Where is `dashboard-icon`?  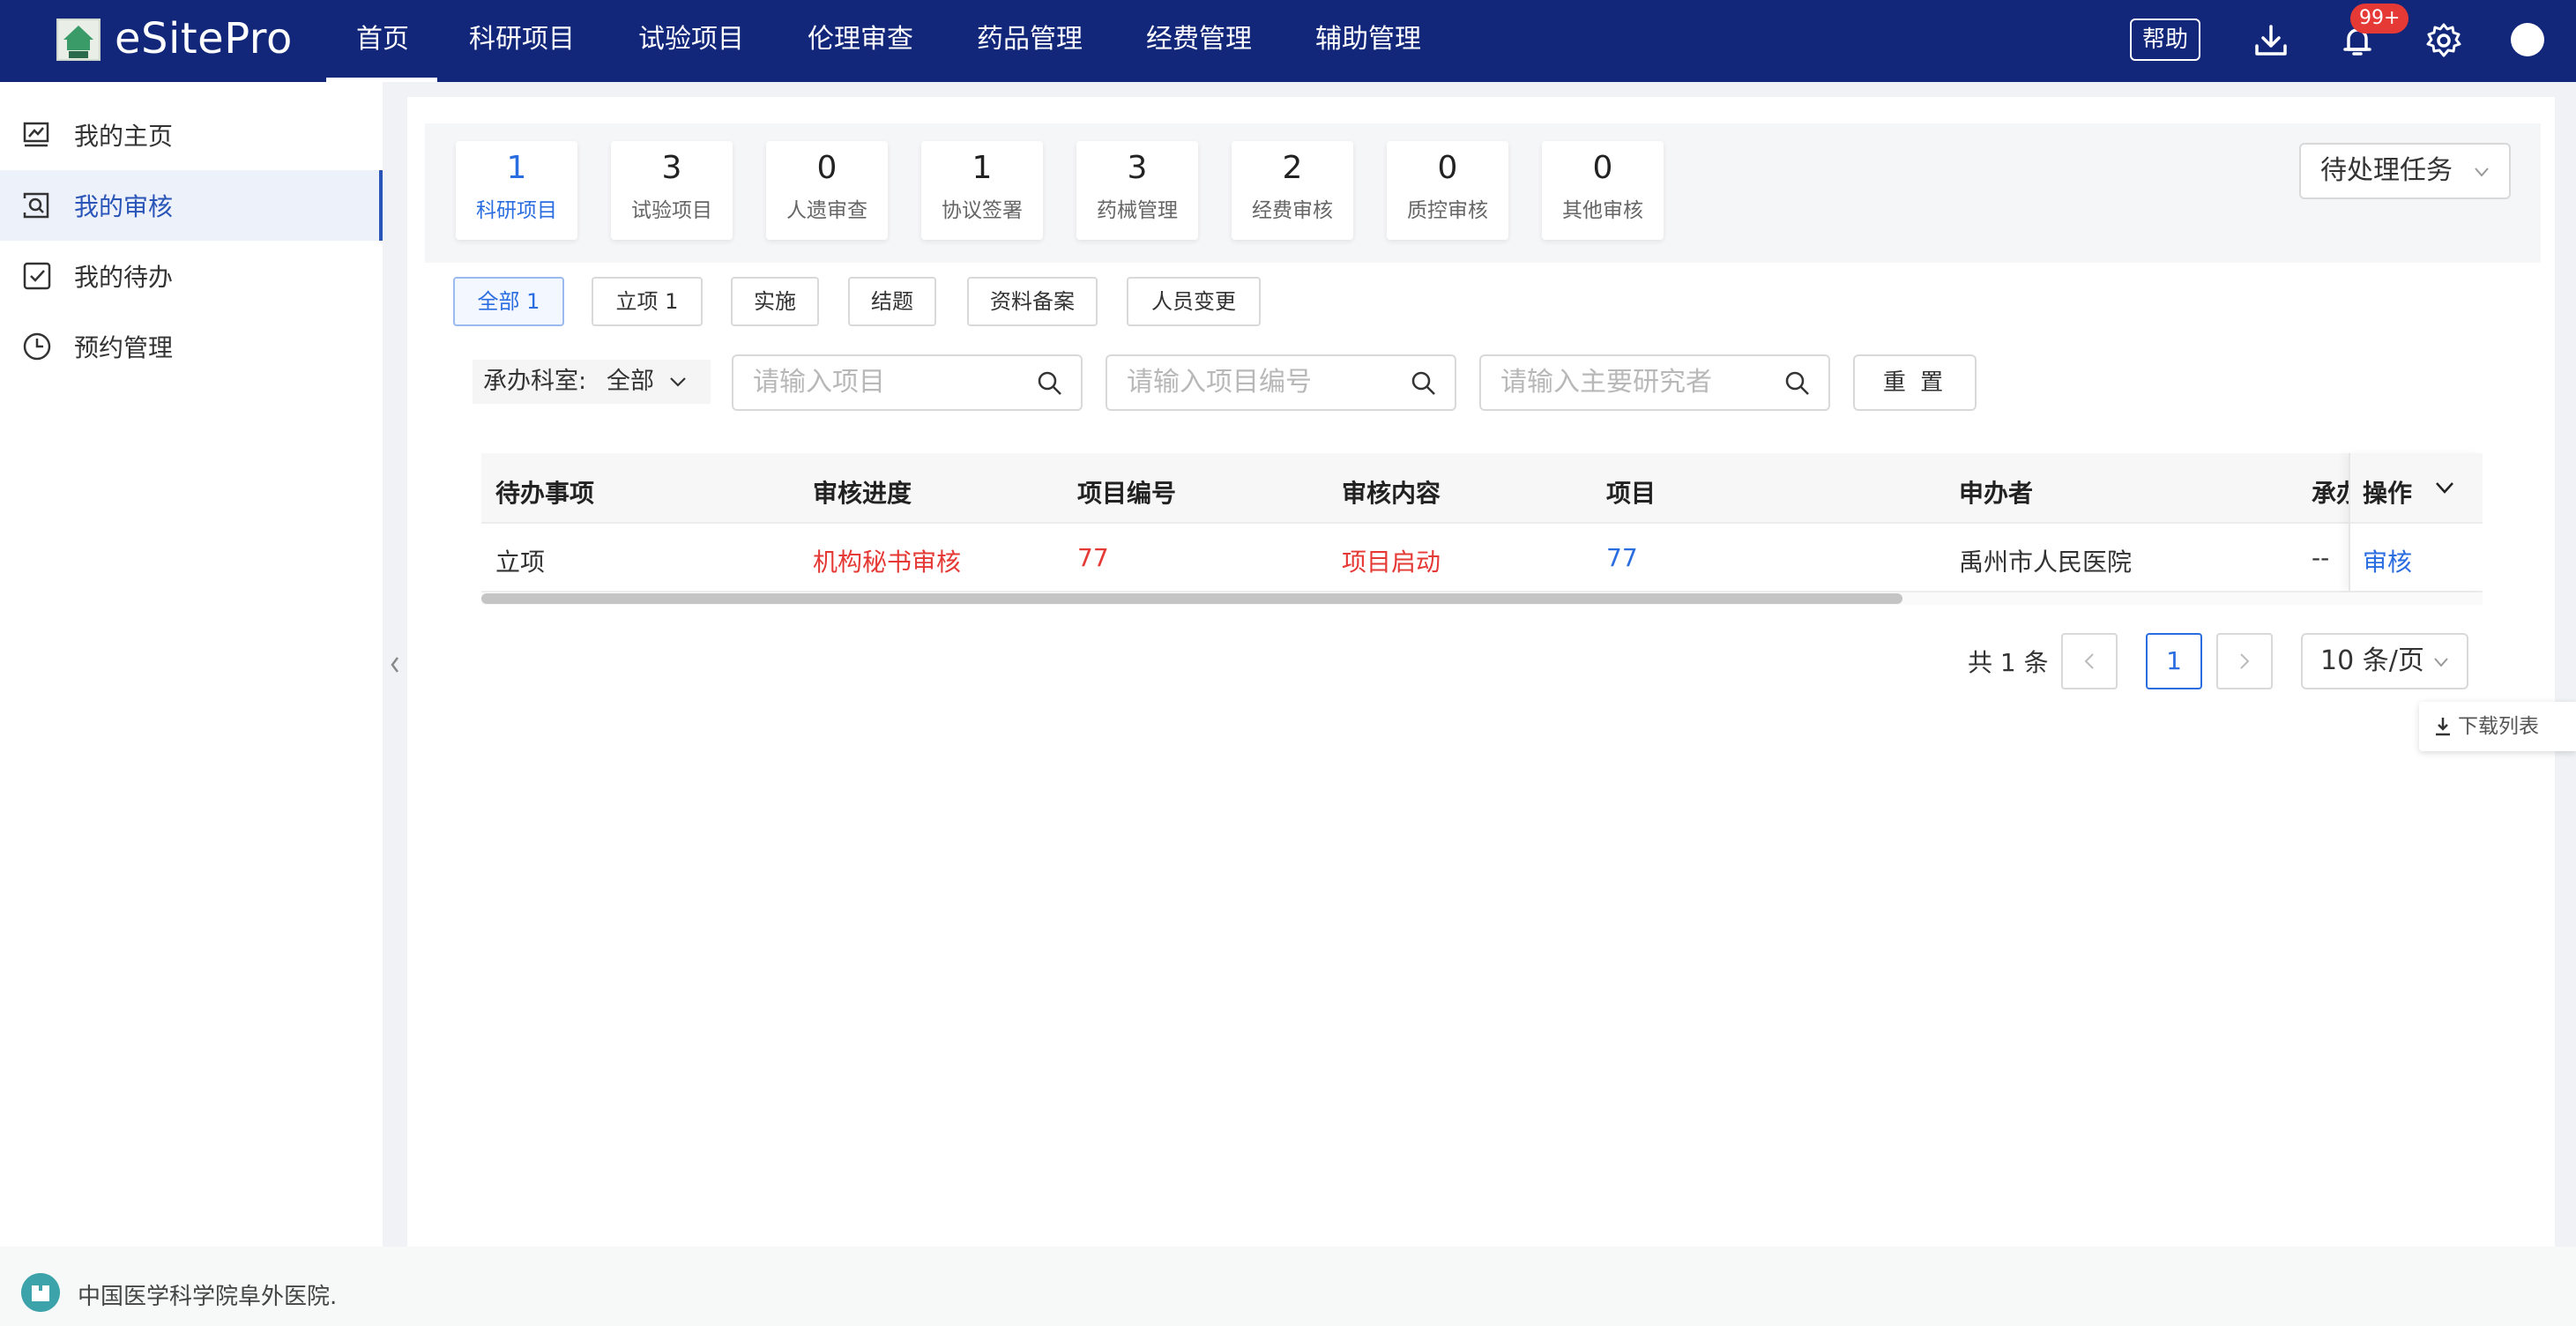
dashboard-icon is located at coordinates (36, 134).